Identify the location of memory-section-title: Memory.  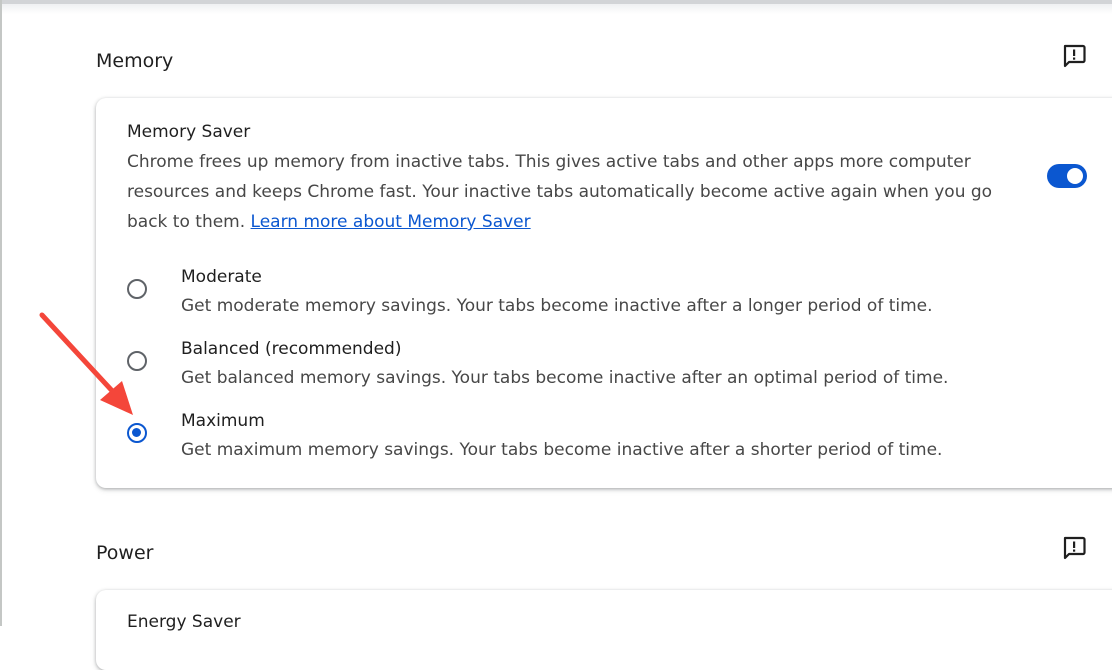
(135, 61).